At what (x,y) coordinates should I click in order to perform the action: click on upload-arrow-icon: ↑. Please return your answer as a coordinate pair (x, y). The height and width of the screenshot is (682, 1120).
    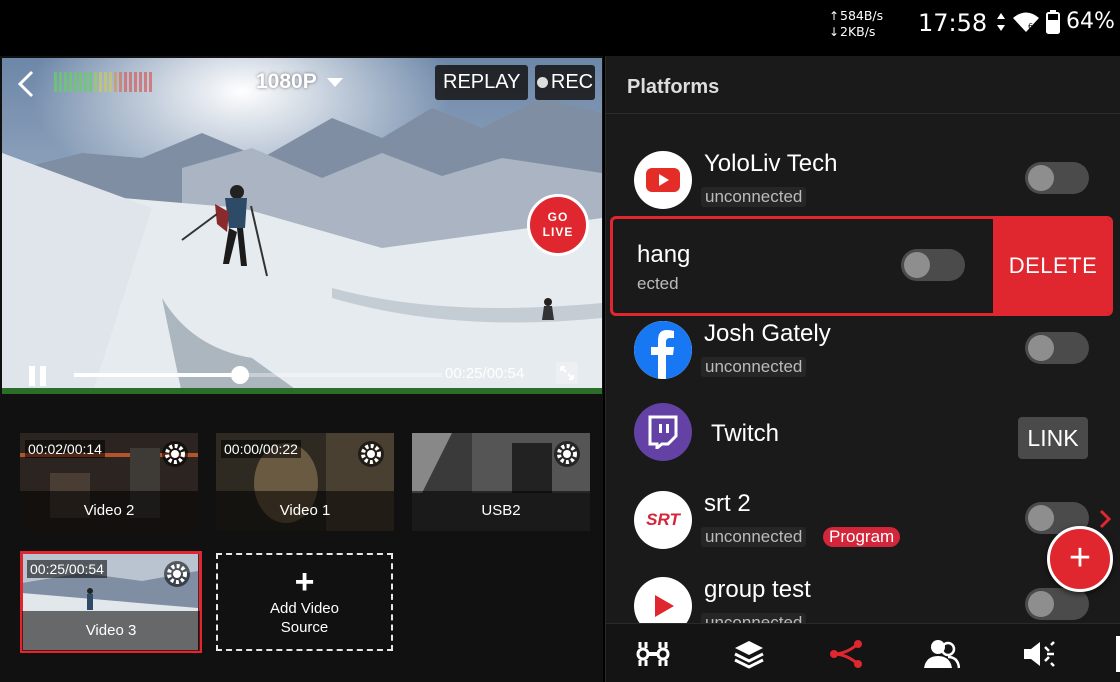
    Looking at the image, I should click on (834, 16).